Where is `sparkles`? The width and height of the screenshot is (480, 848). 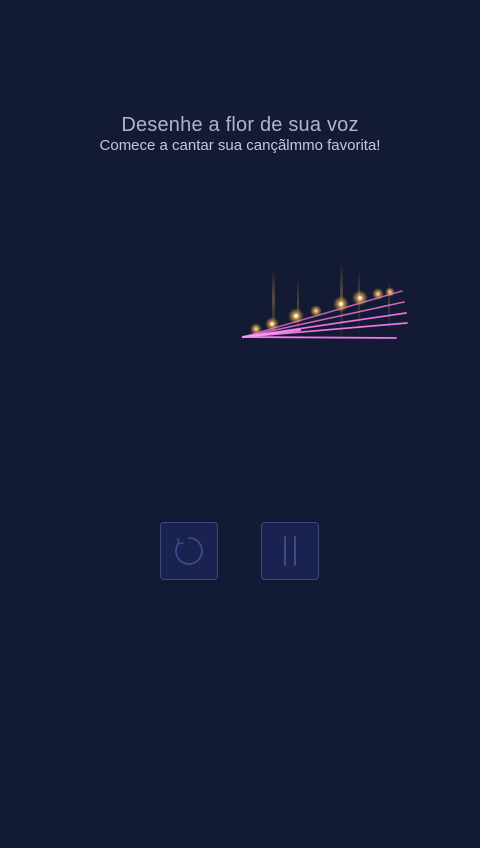 sparkles is located at coordinates (322, 311).